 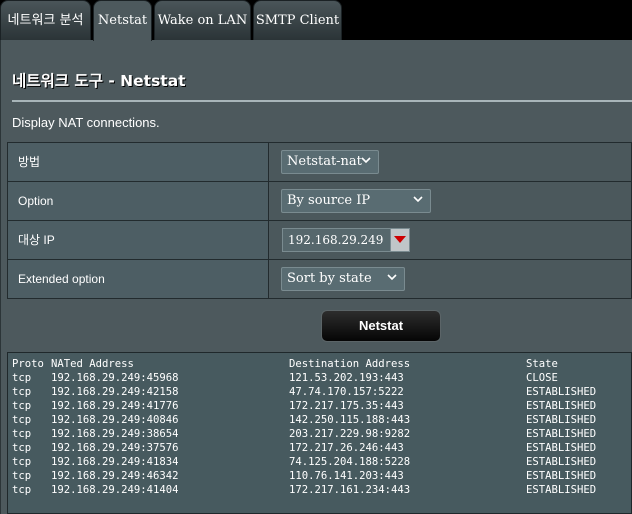 What do you see at coordinates (336, 240) in the screenshot?
I see `target-ip-value: 192.168.29.249` at bounding box center [336, 240].